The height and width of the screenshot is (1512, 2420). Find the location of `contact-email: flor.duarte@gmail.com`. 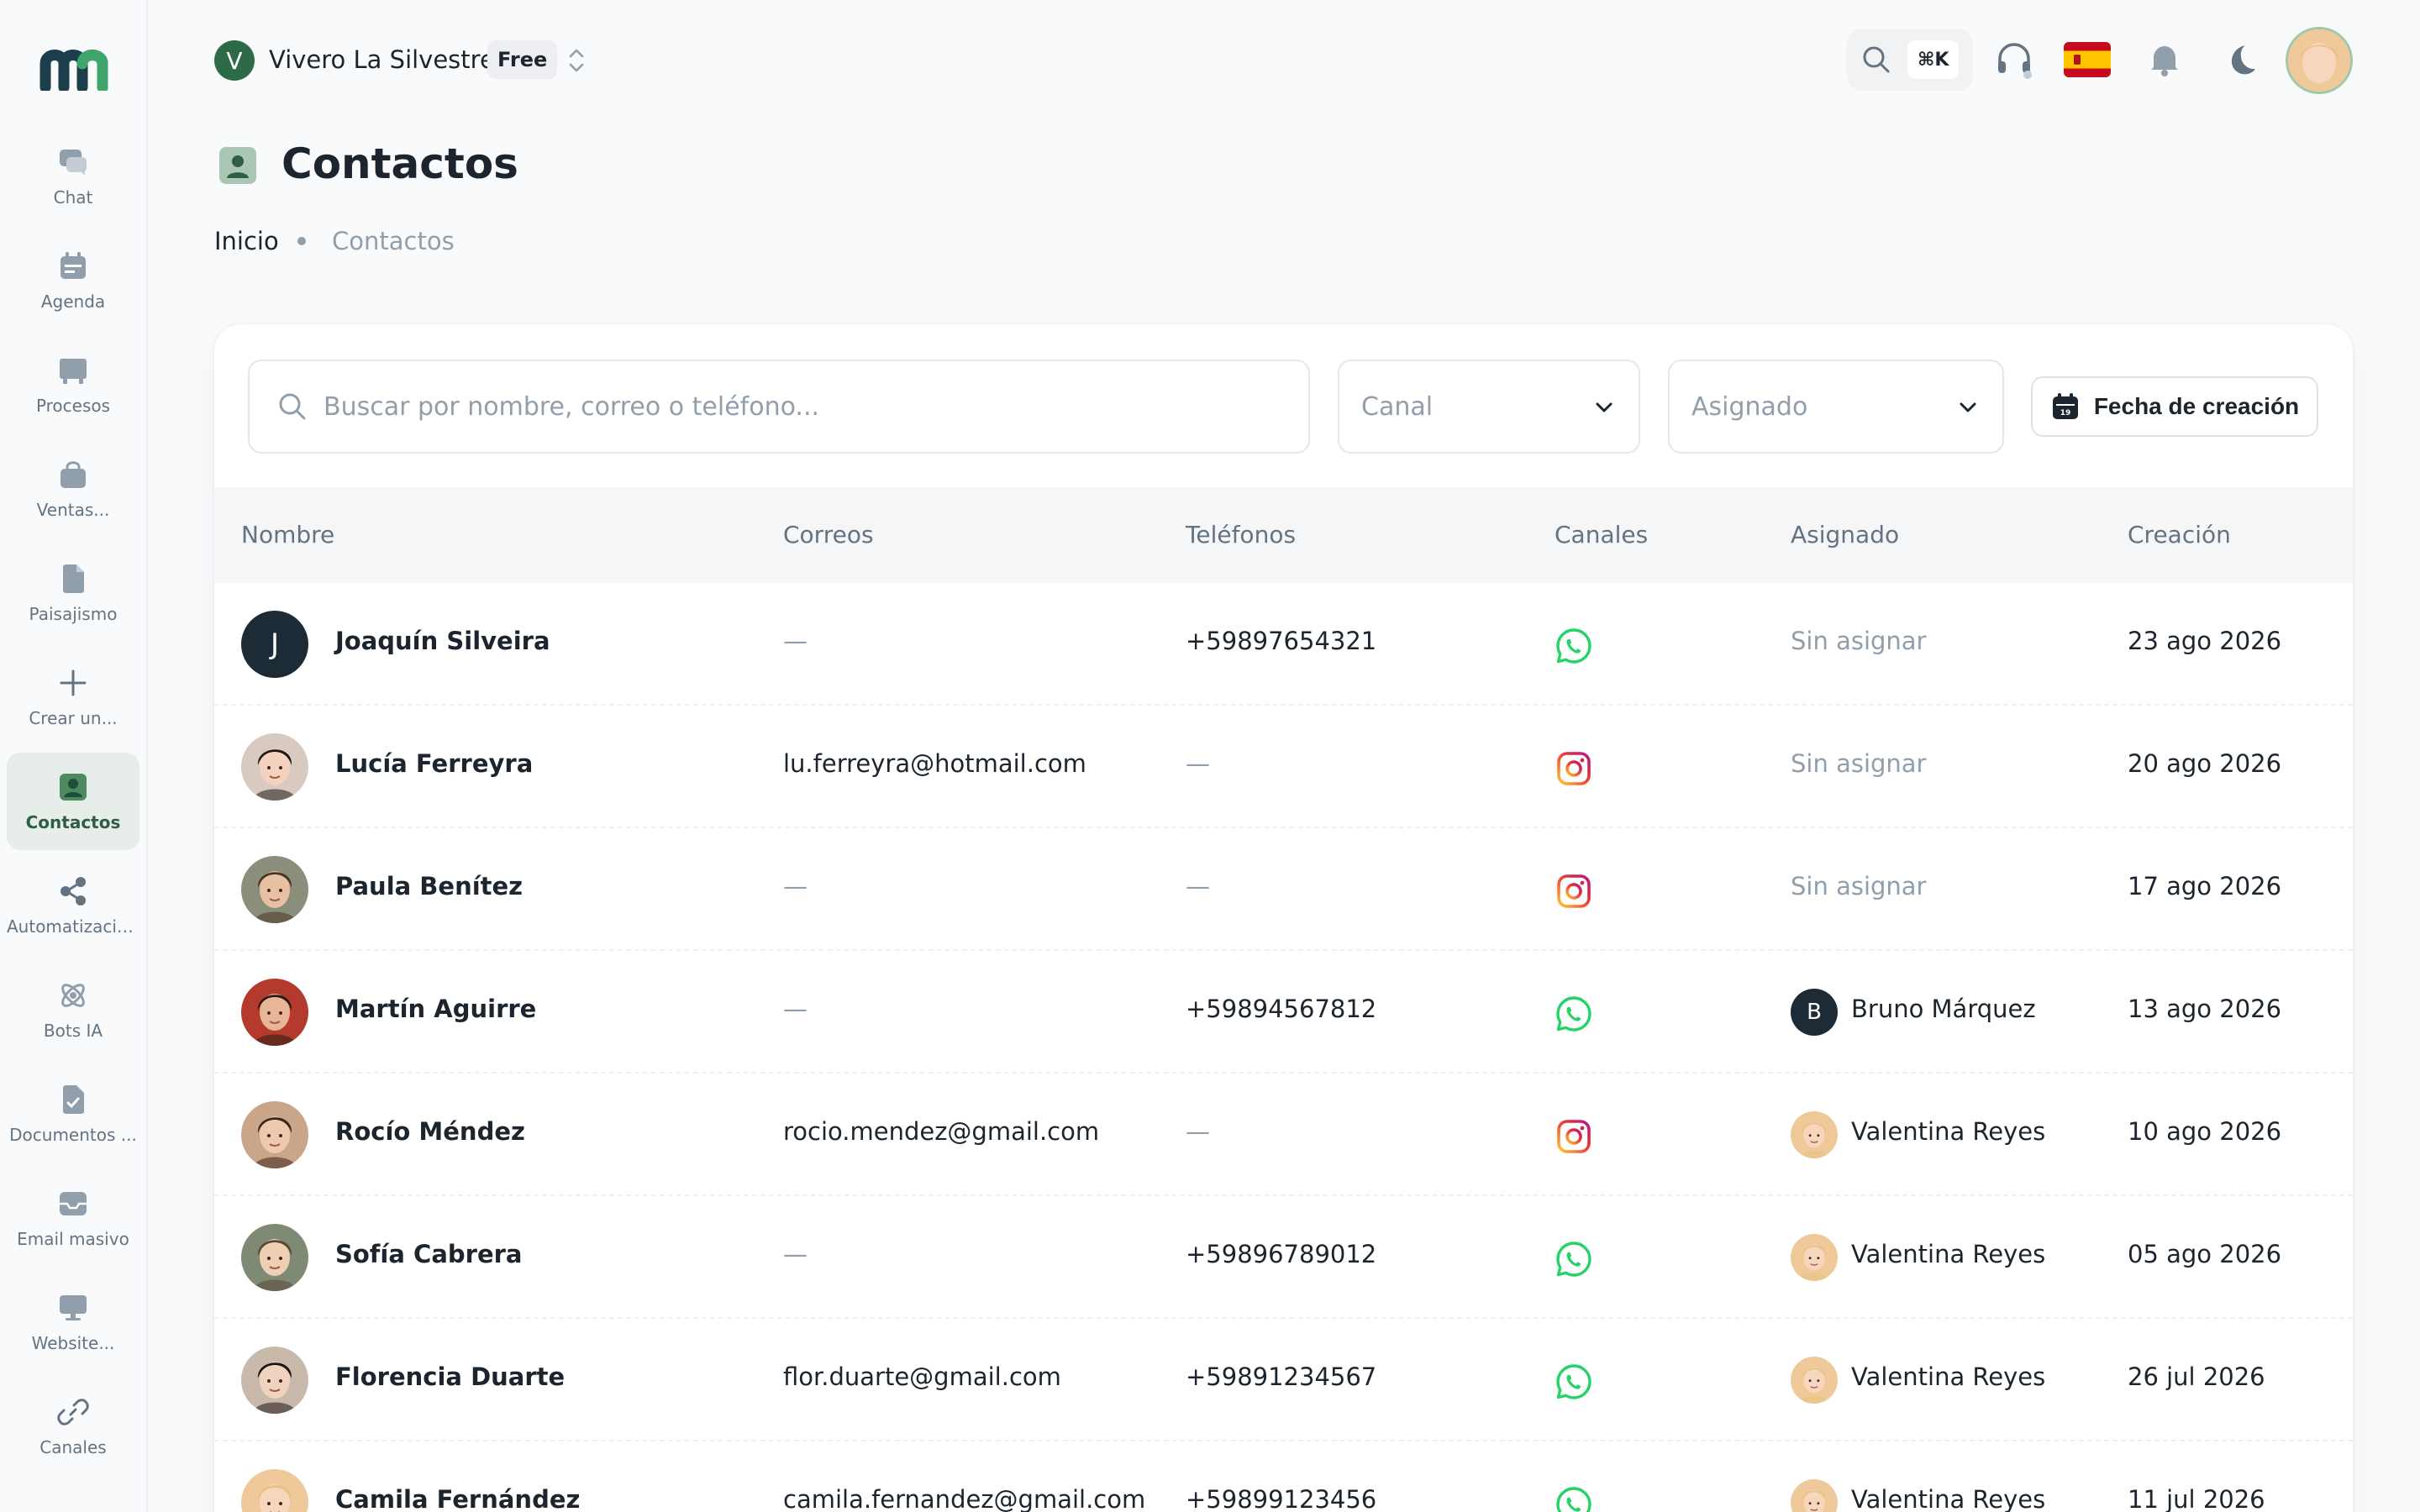

contact-email: flor.duarte@gmail.com is located at coordinates (922, 1376).